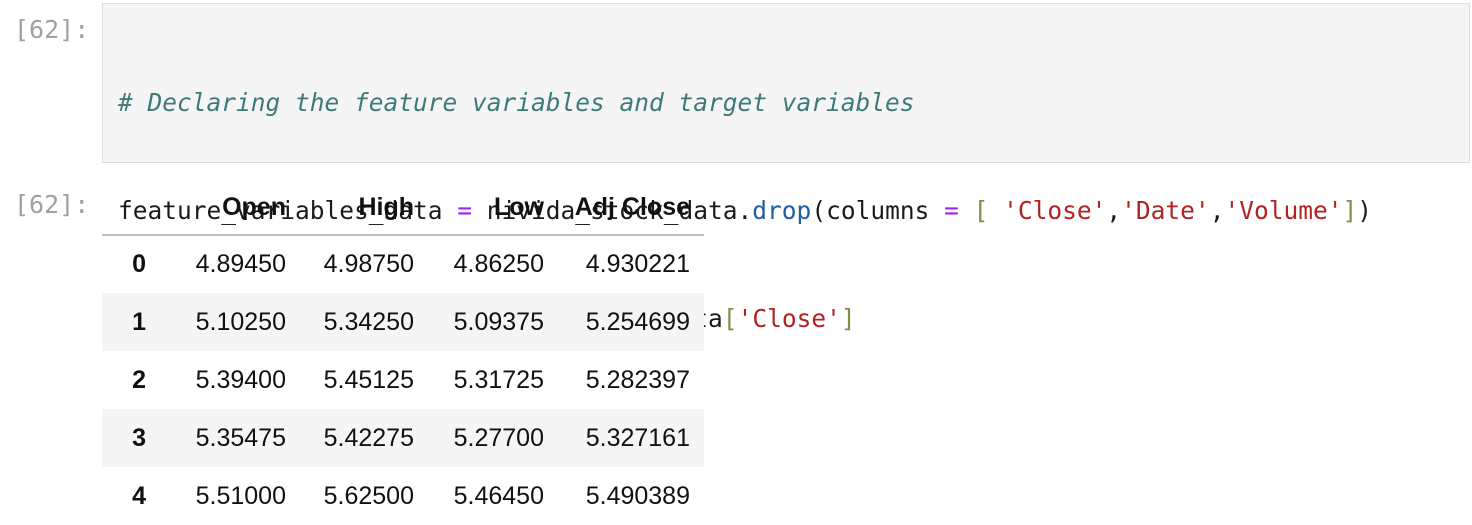 The width and height of the screenshot is (1472, 525). Describe the element at coordinates (498, 264) in the screenshot. I see `cell-low: 4.86250` at that location.